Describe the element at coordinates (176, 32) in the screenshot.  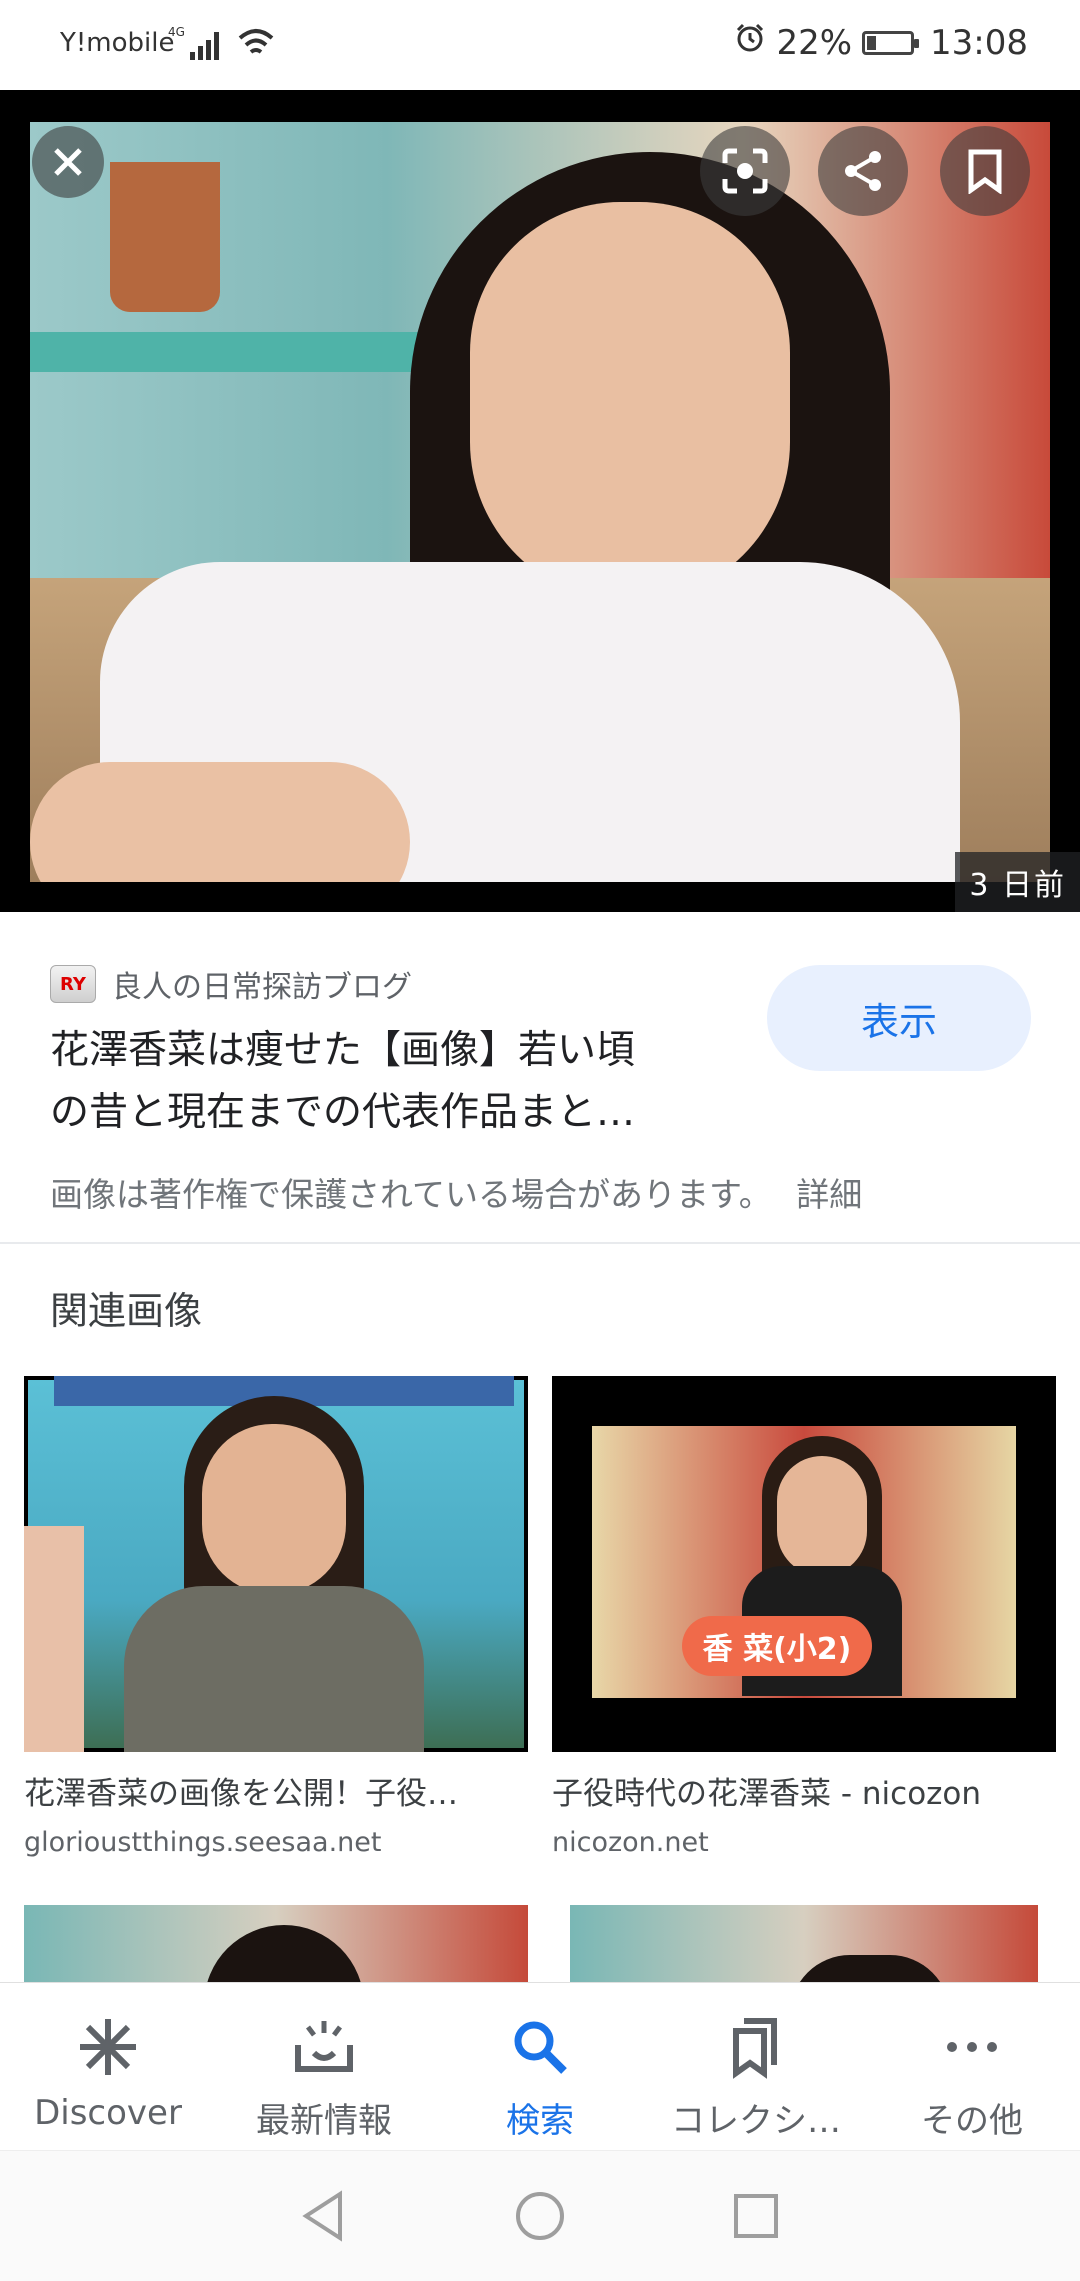
I see `network-label: 4G` at that location.